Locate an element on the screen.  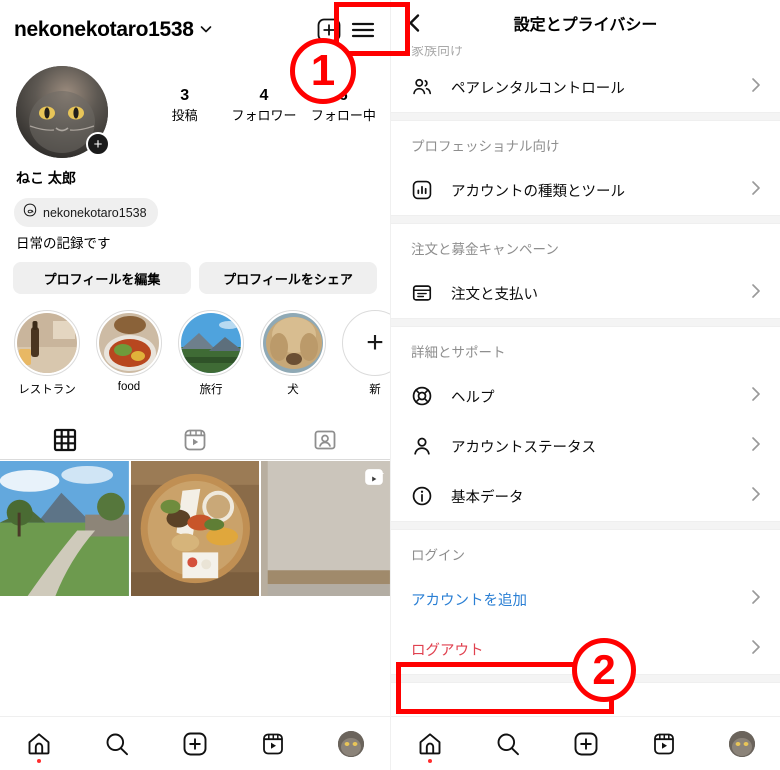
back-button is located at coordinates (418, 23).